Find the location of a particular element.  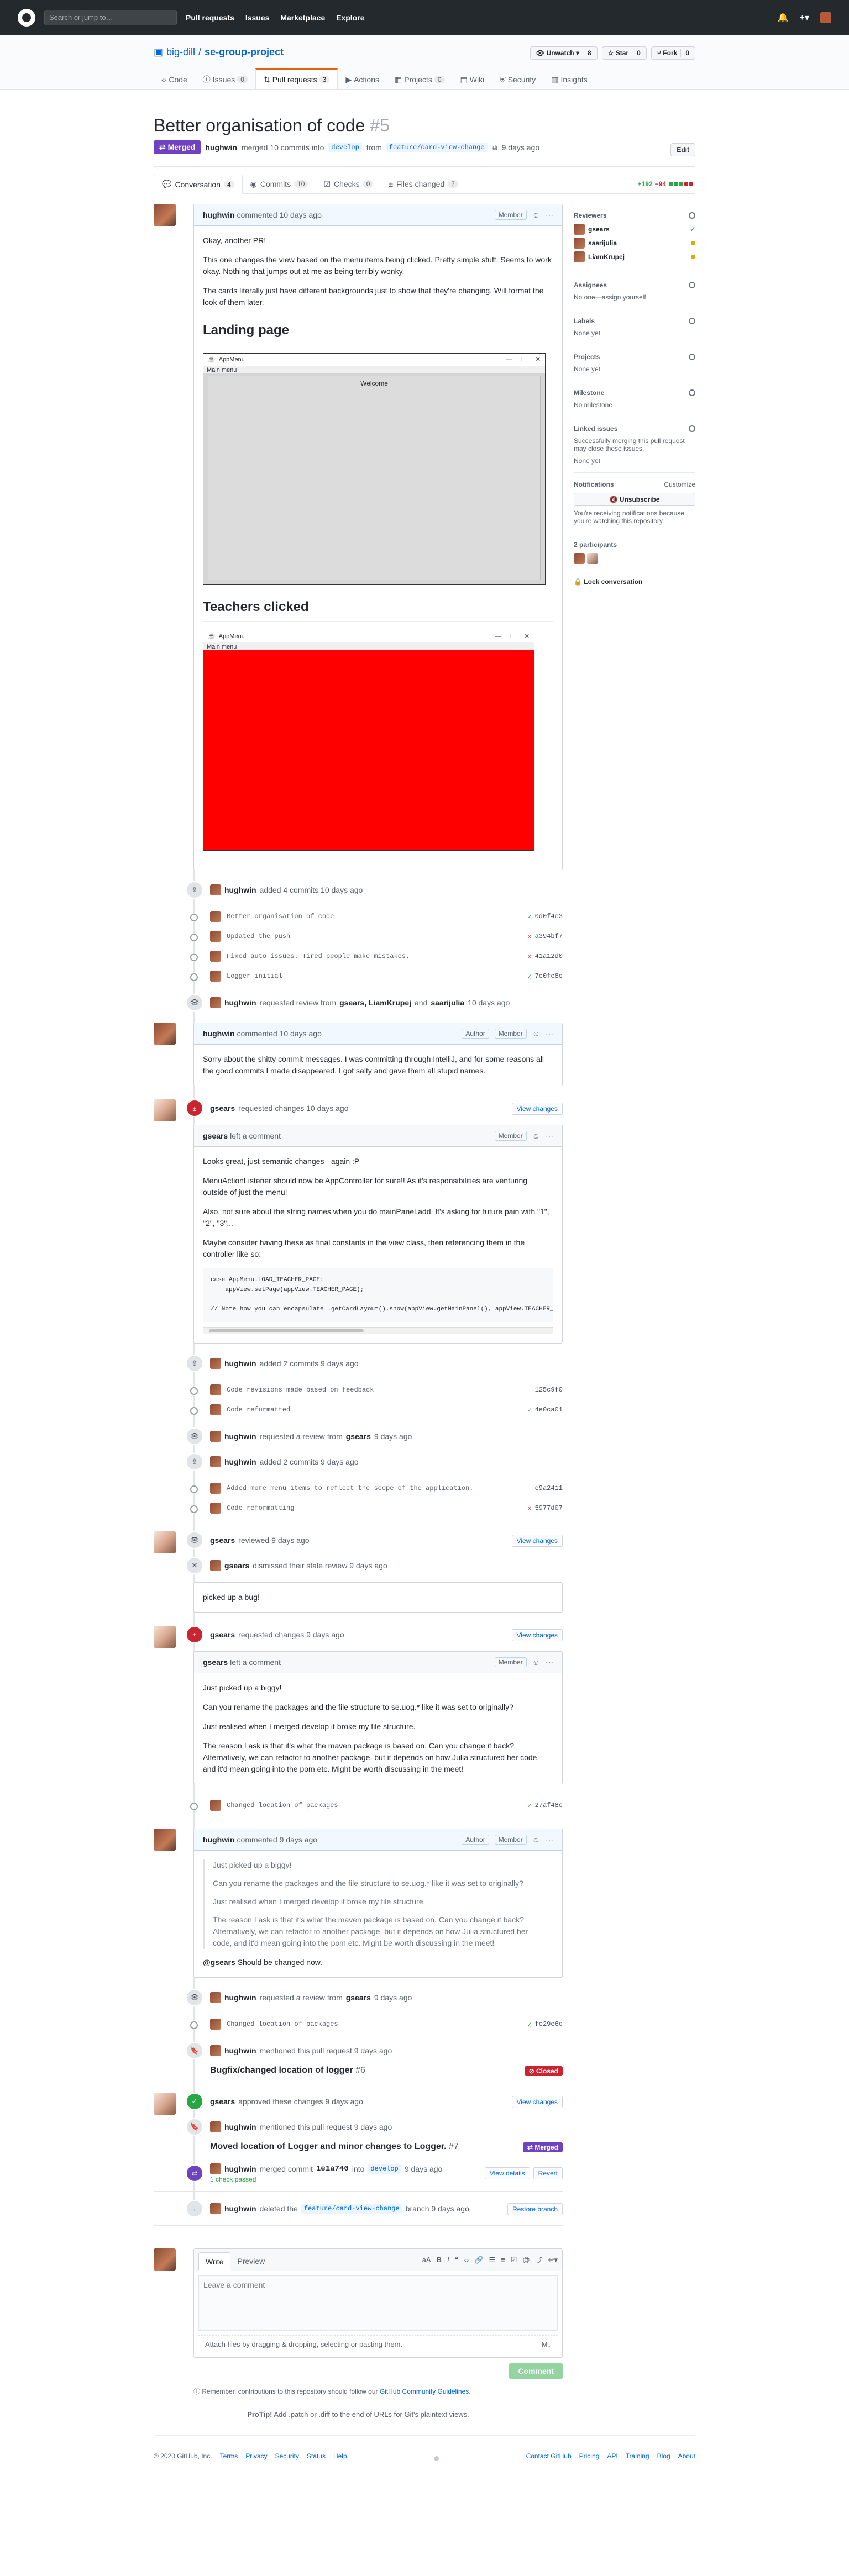

mention-link: @gsears is located at coordinates (219, 1962).